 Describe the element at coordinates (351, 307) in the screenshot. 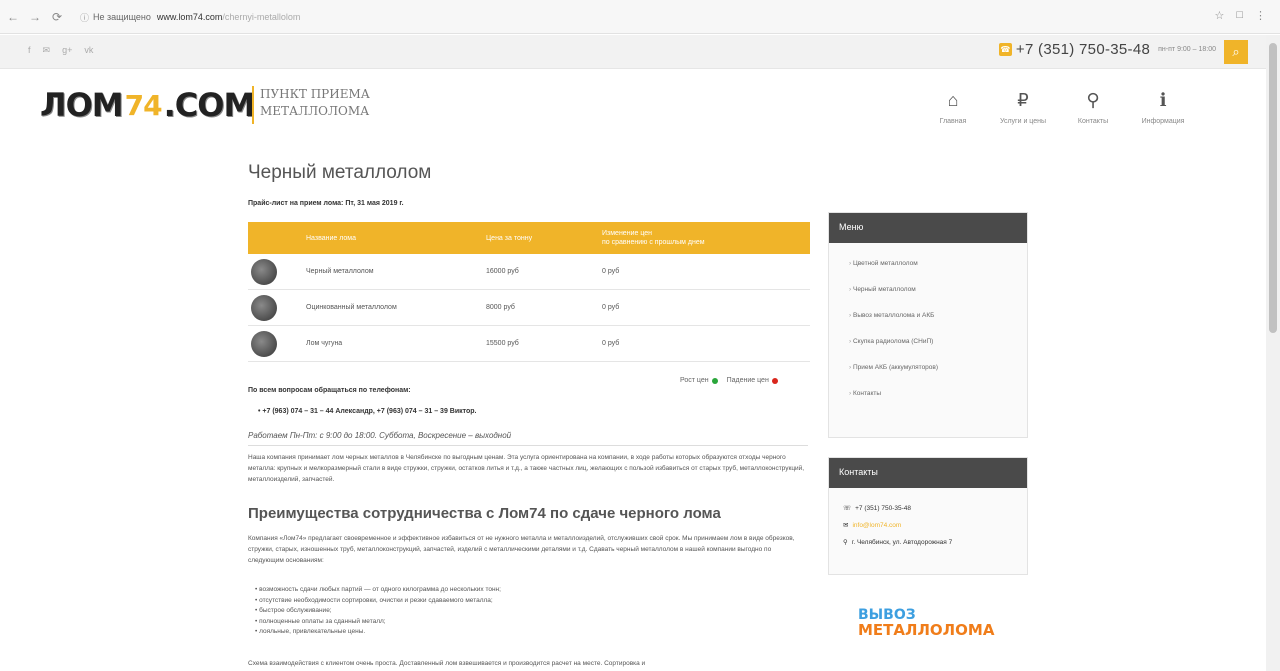

I see `row-name: Оцинкованный металлолом` at that location.